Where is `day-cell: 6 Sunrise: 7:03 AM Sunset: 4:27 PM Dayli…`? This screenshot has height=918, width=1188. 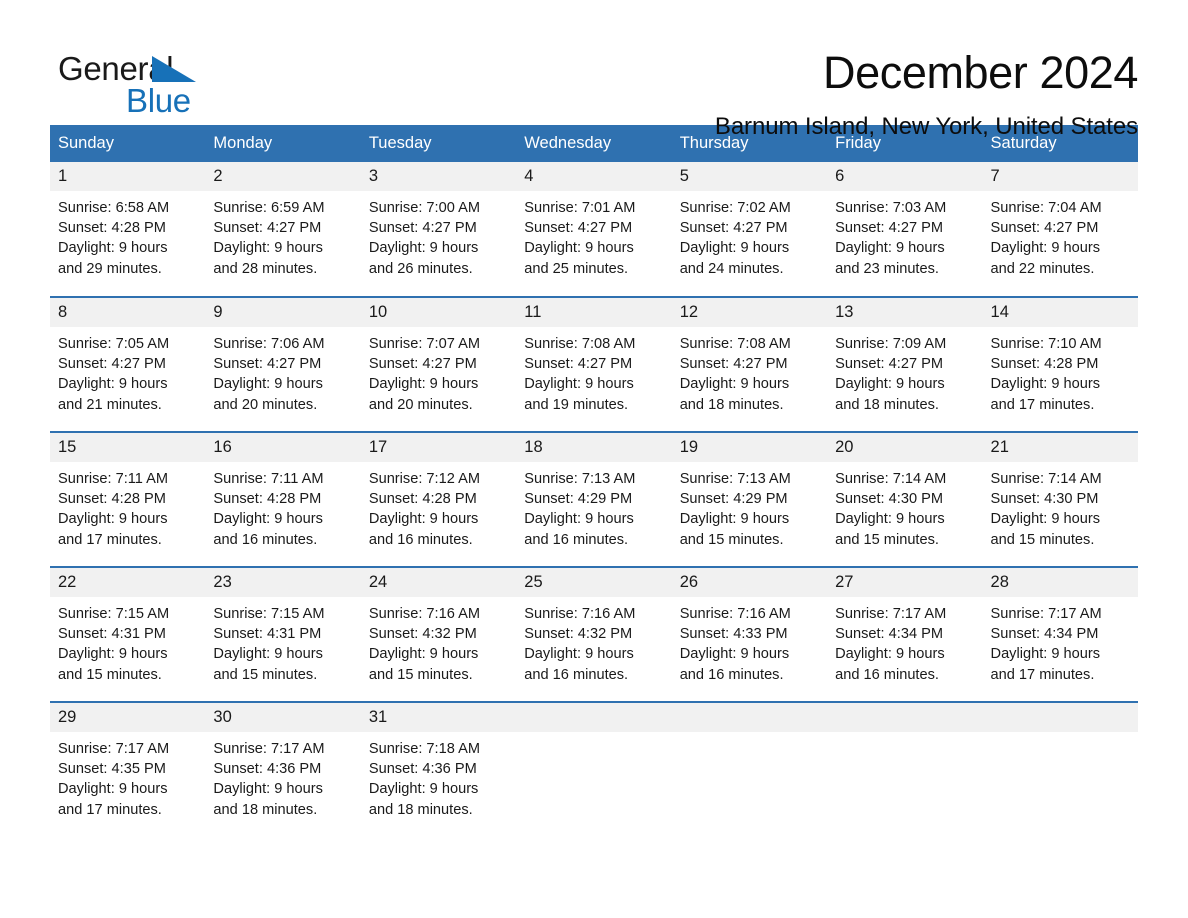 day-cell: 6 Sunrise: 7:03 AM Sunset: 4:27 PM Dayli… is located at coordinates (905, 229).